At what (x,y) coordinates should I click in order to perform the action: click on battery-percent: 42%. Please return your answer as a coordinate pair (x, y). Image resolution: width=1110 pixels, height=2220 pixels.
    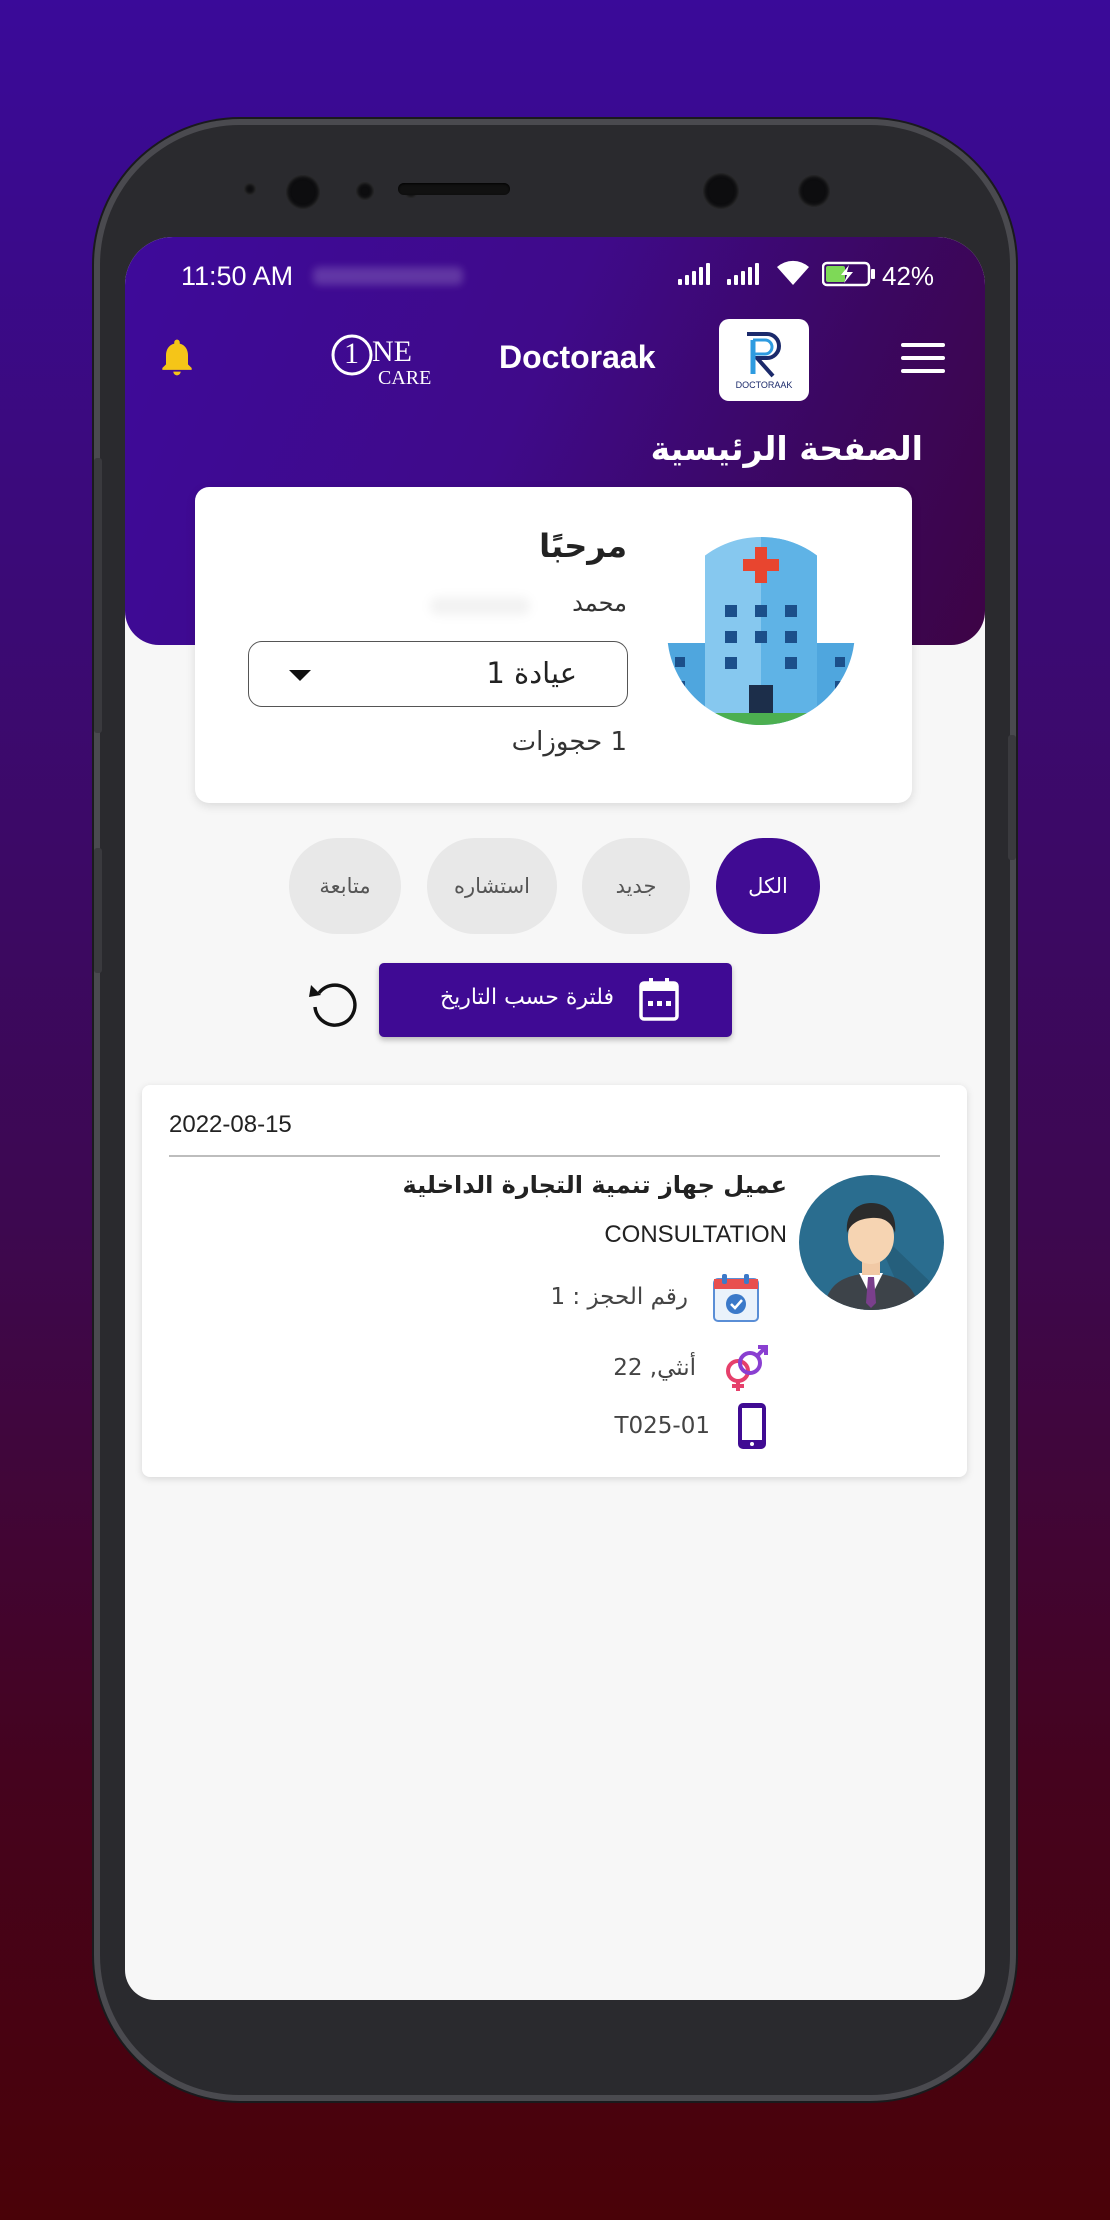
    Looking at the image, I should click on (908, 276).